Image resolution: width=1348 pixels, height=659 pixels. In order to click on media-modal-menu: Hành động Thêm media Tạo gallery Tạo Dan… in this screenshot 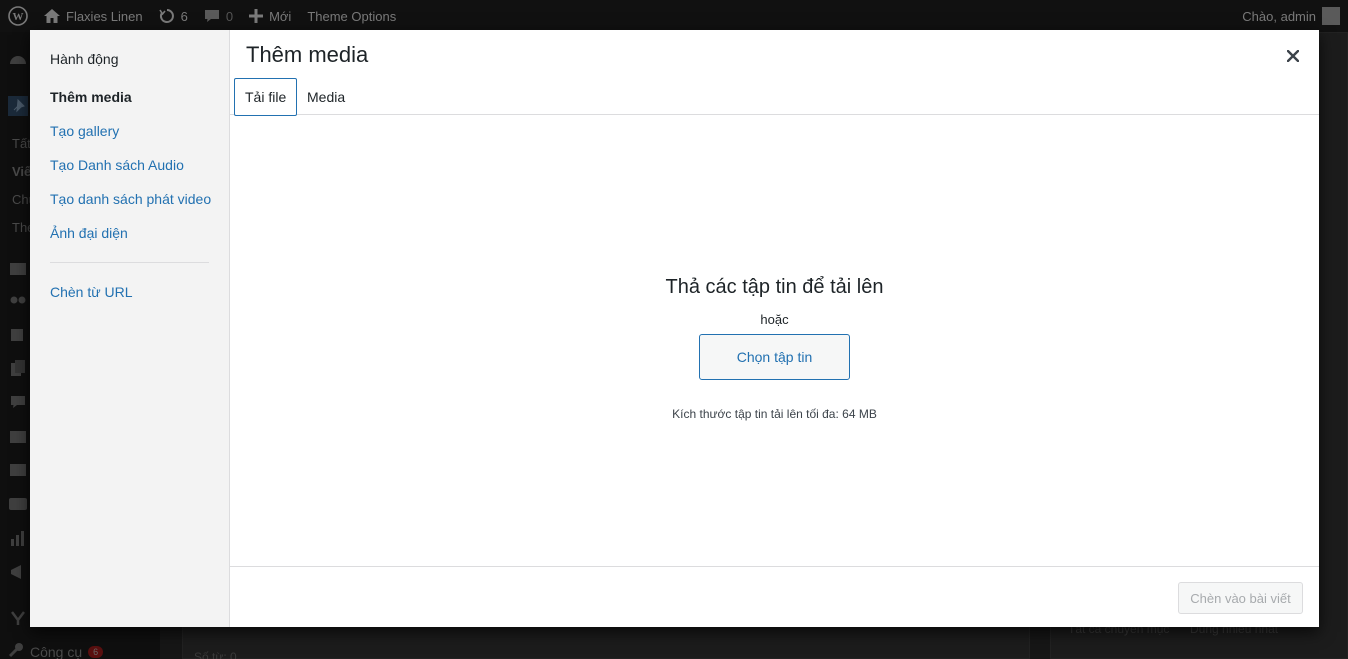, I will do `click(130, 328)`.